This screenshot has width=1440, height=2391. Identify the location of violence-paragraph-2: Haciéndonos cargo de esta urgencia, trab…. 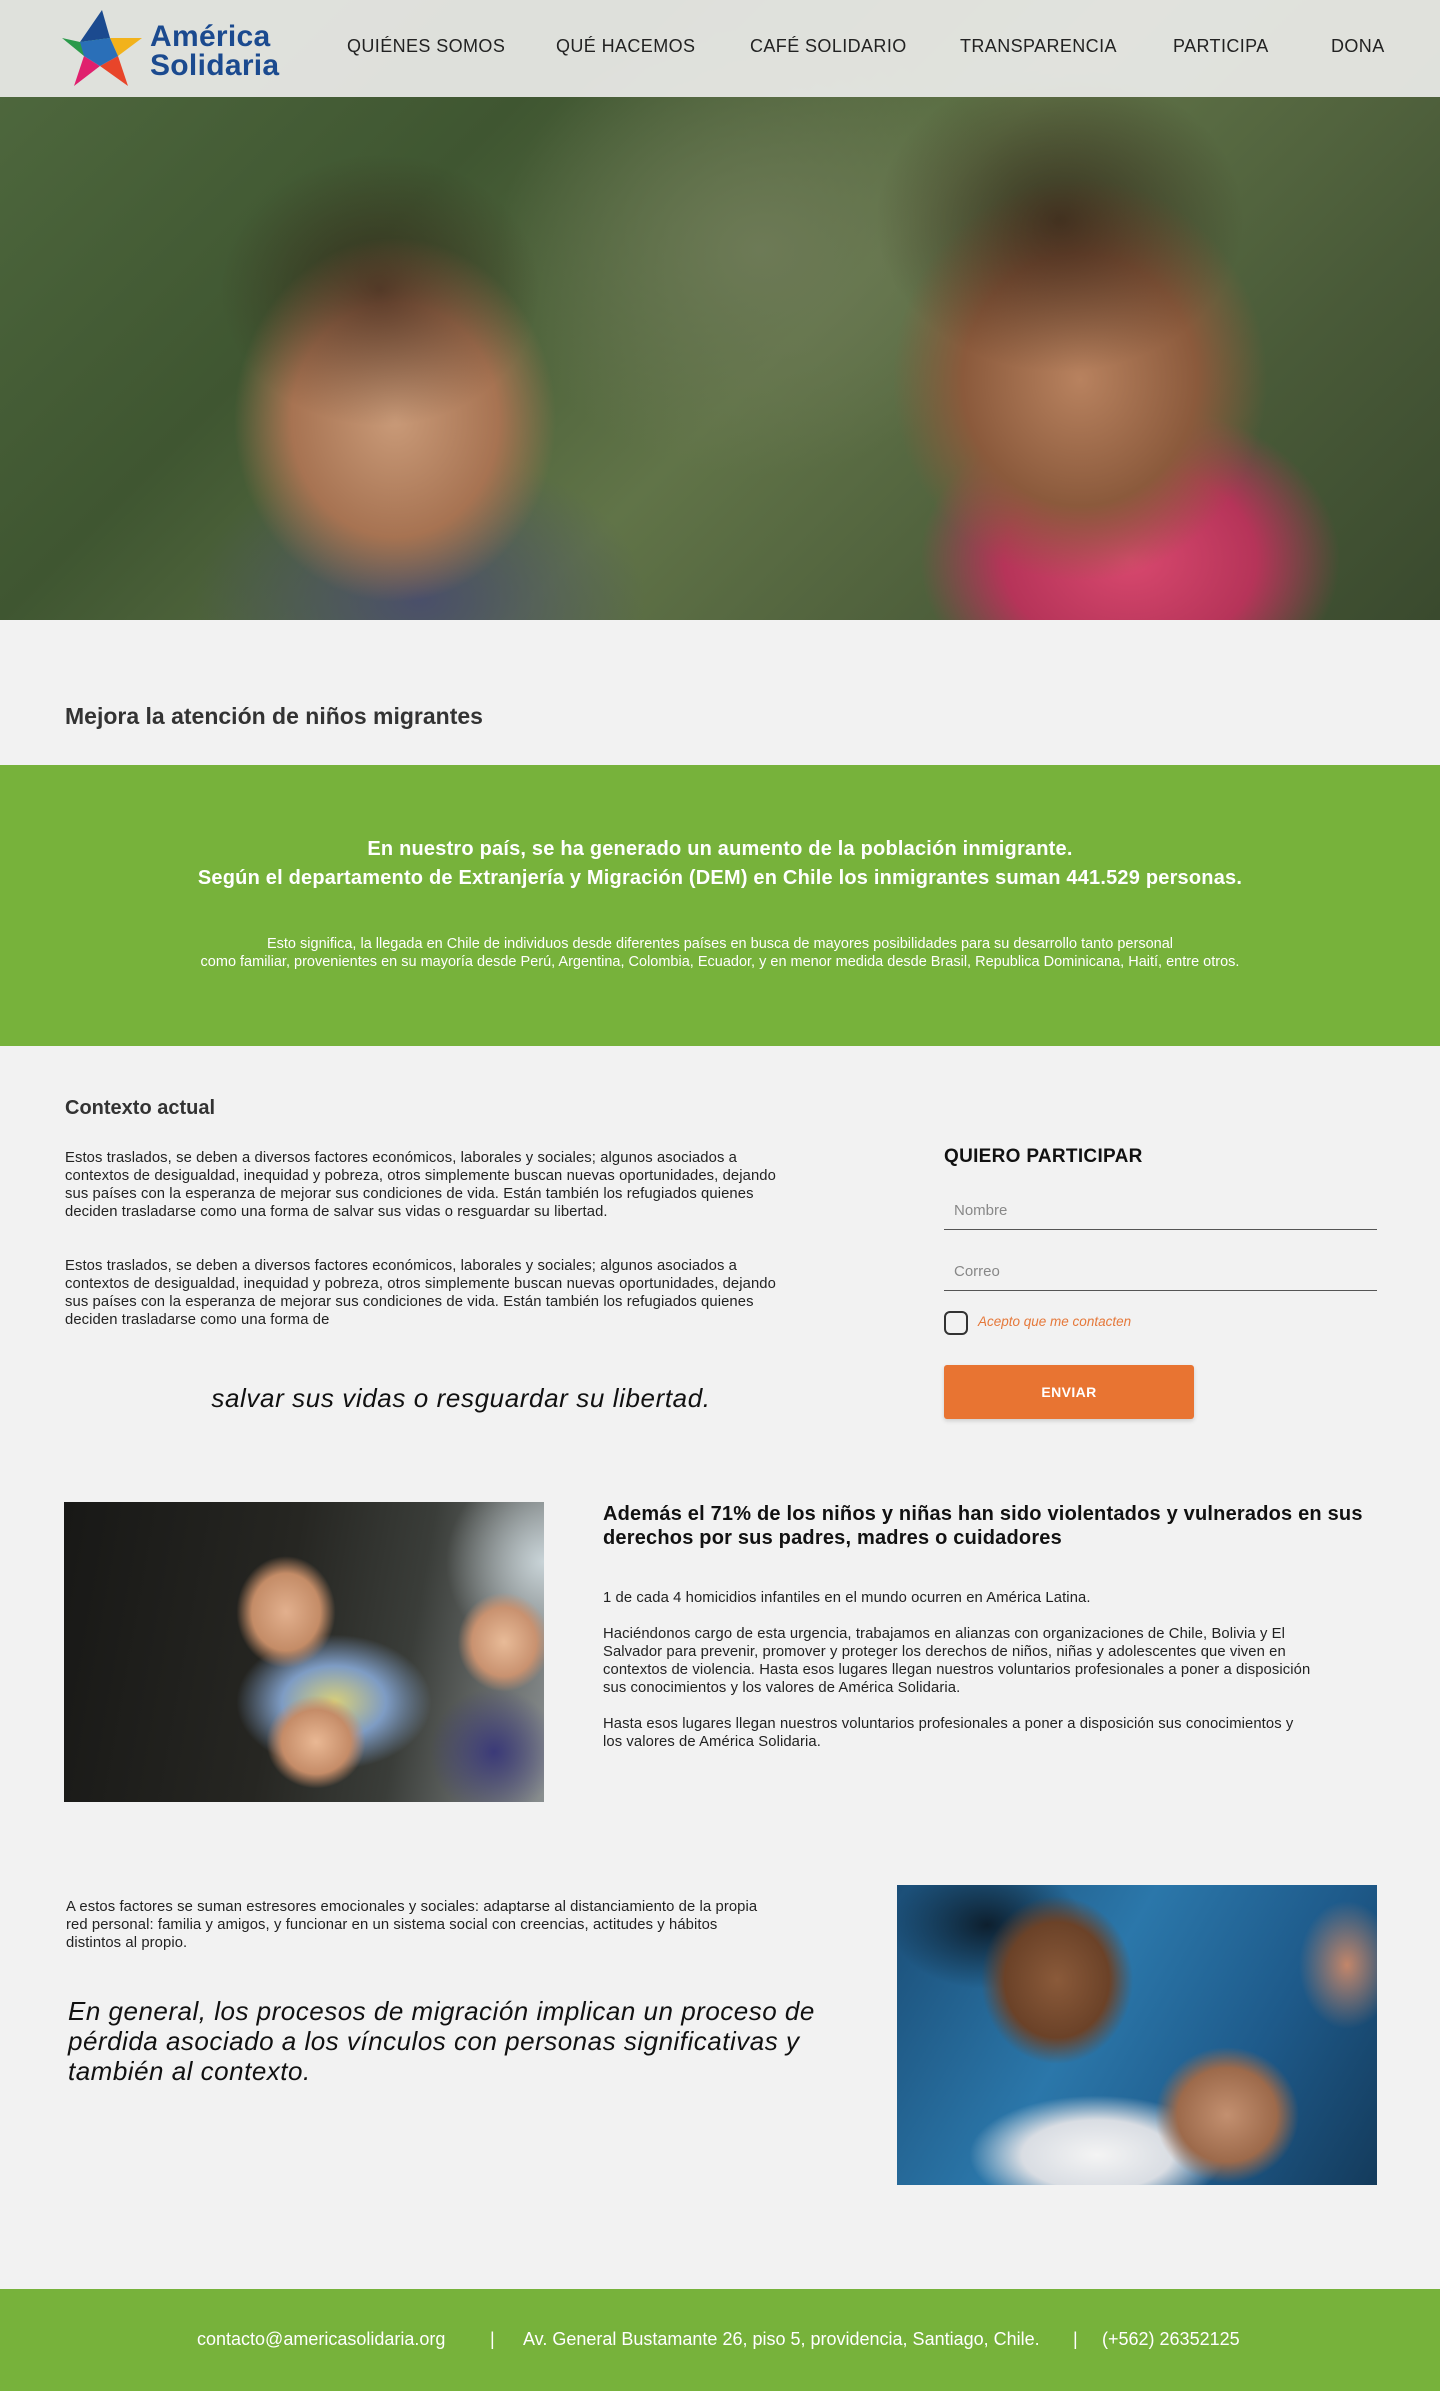
(957, 1661).